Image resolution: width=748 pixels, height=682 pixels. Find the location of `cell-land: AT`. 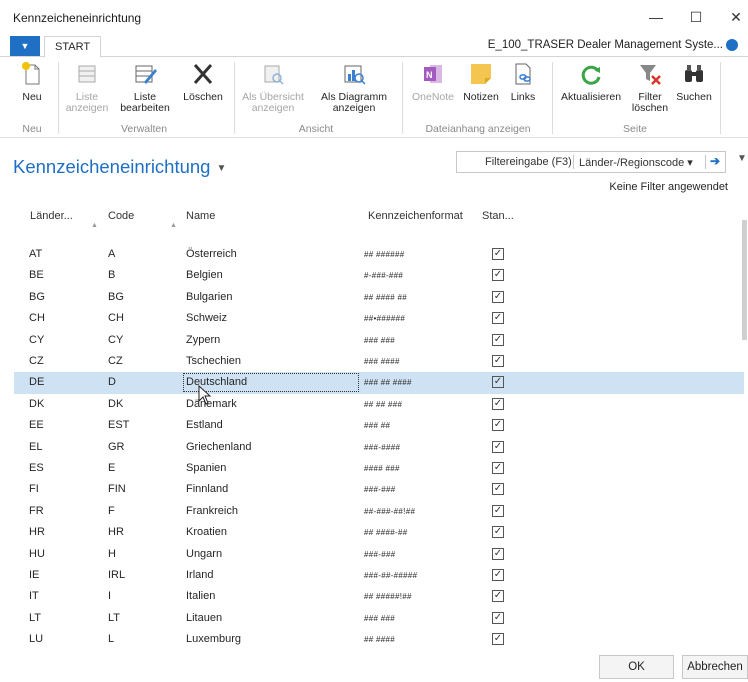

cell-land: AT is located at coordinates (35, 254).